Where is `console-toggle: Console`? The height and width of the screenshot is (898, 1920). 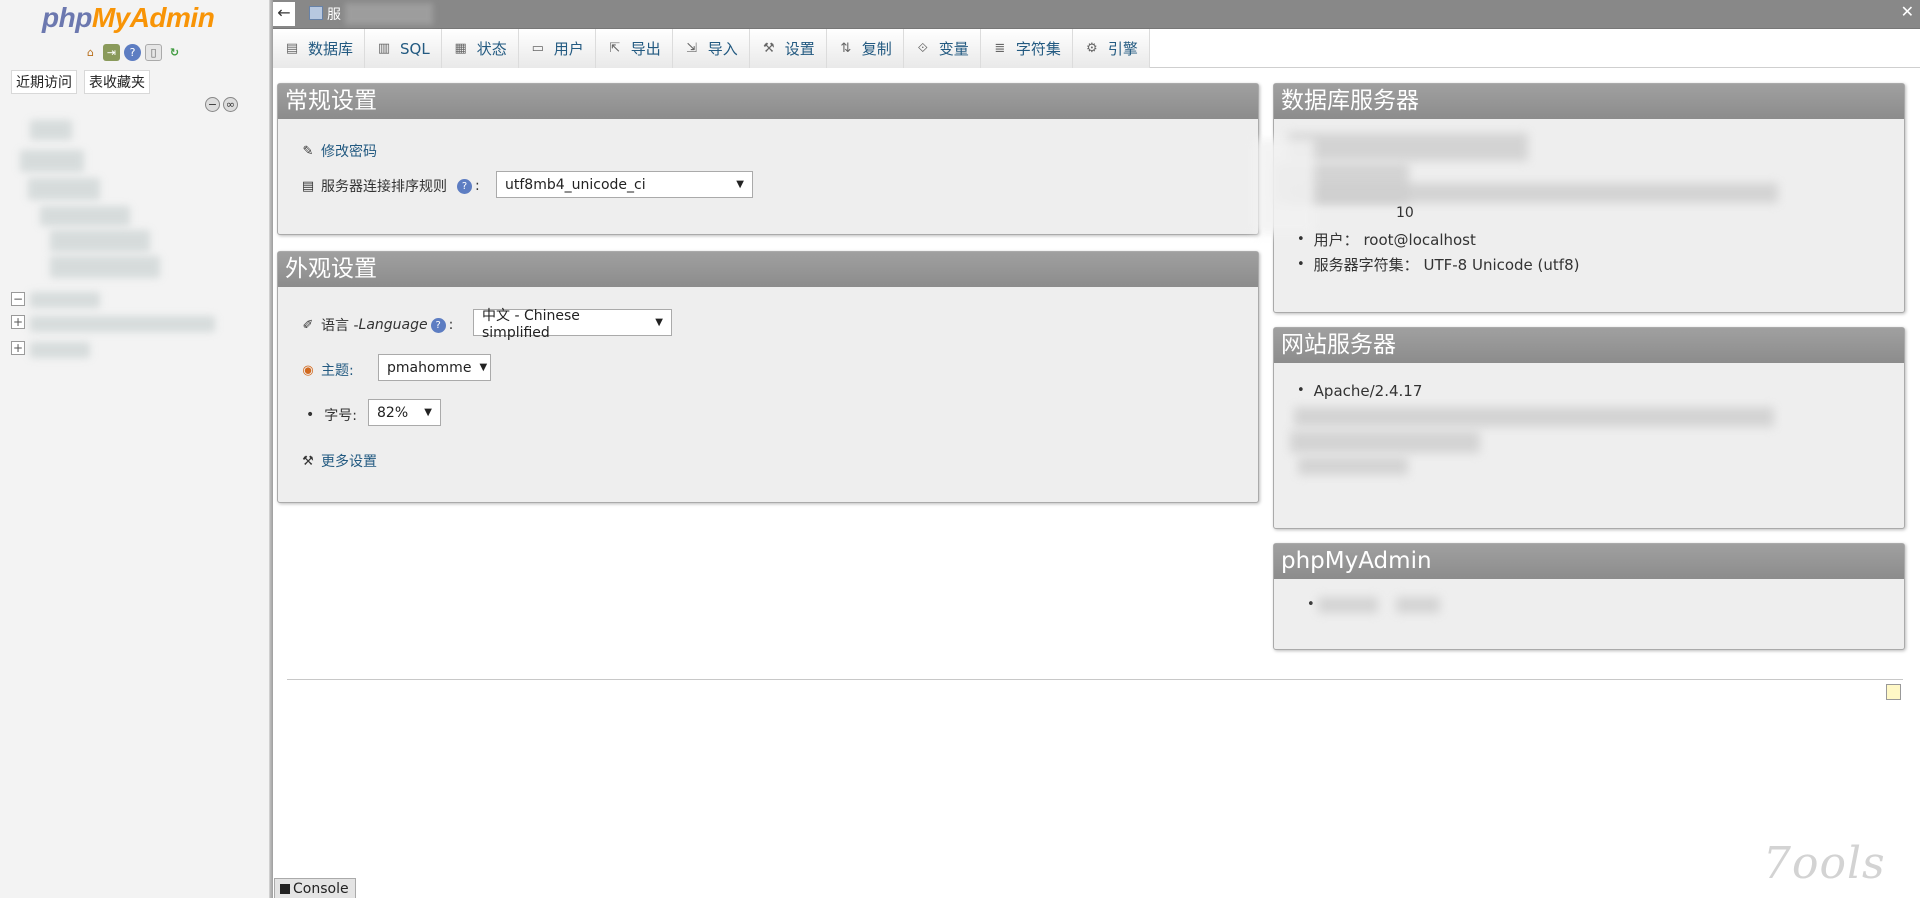
console-toggle: Console is located at coordinates (315, 888).